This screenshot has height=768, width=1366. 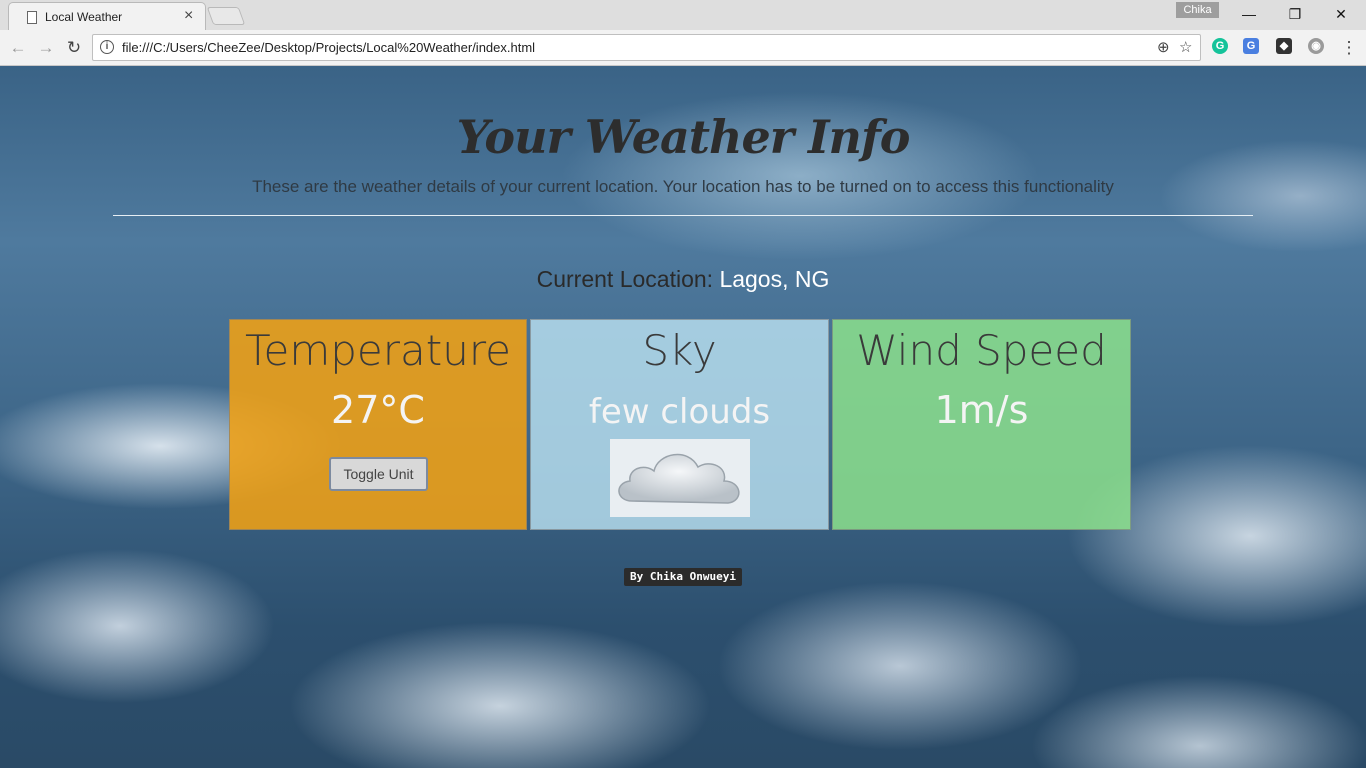 What do you see at coordinates (378, 474) in the screenshot?
I see `toggle-unit-button: Toggle Unit` at bounding box center [378, 474].